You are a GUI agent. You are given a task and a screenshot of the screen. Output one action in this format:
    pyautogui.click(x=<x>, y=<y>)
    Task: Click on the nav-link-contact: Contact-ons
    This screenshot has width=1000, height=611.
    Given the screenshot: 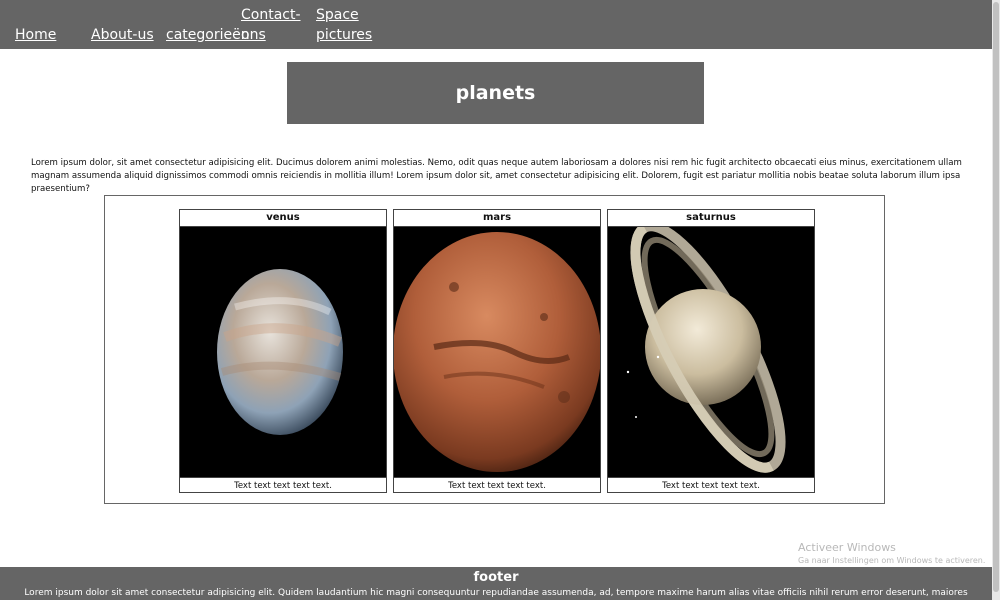 What is the action you would take?
    pyautogui.click(x=272, y=25)
    